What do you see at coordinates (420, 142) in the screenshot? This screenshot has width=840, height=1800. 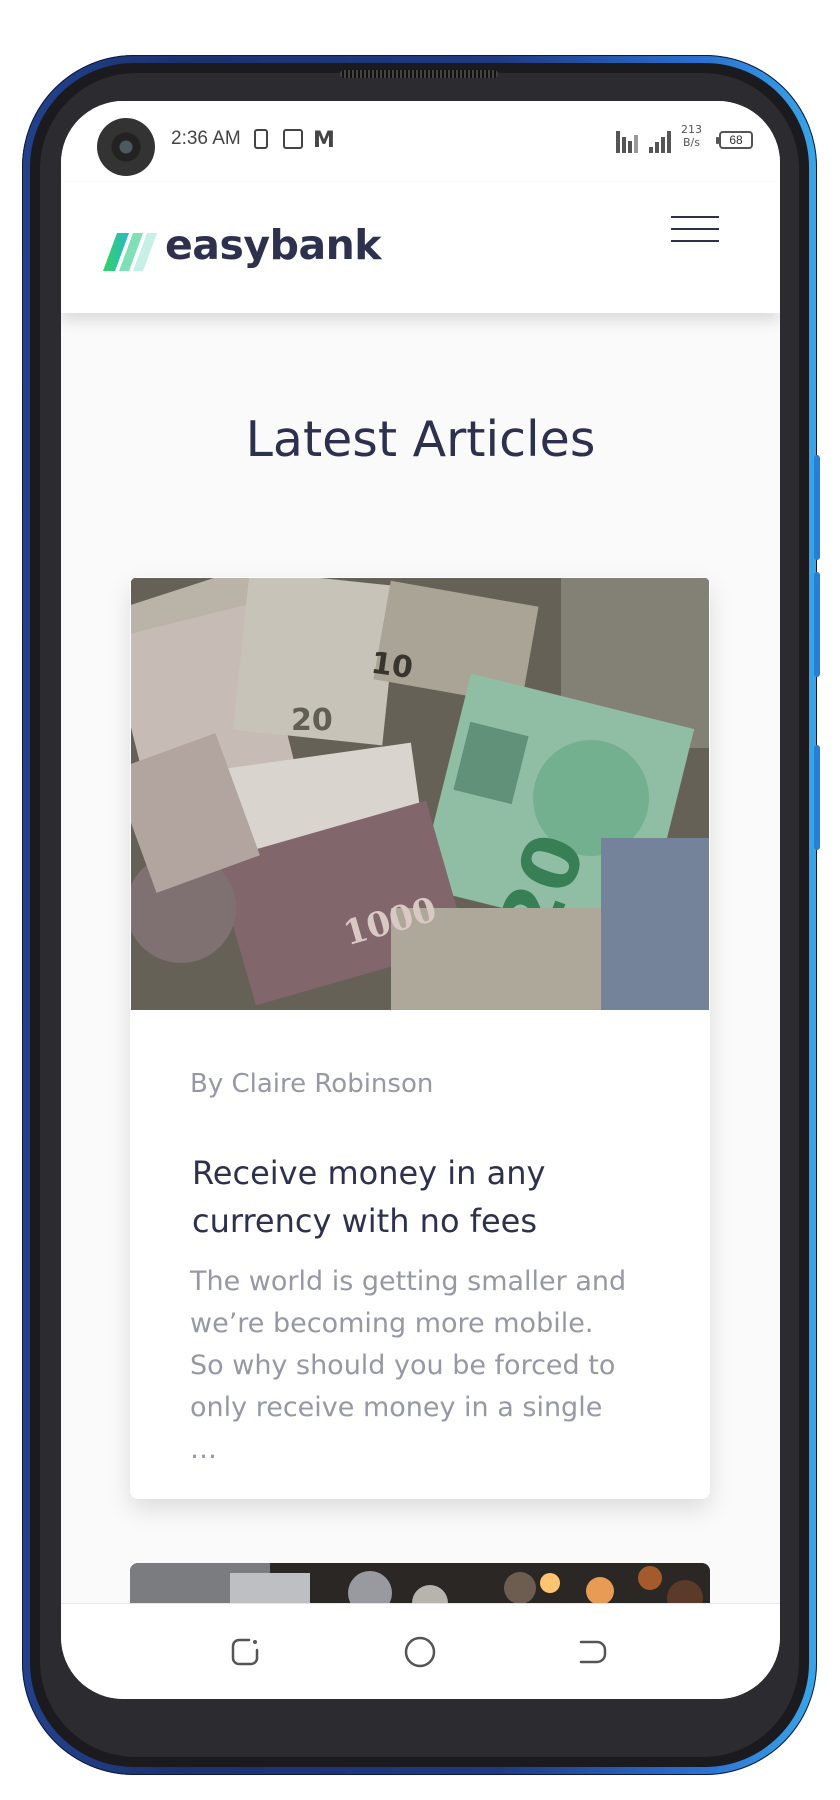 I see `status-bar: 2:36 AM M 213 B/s 68` at bounding box center [420, 142].